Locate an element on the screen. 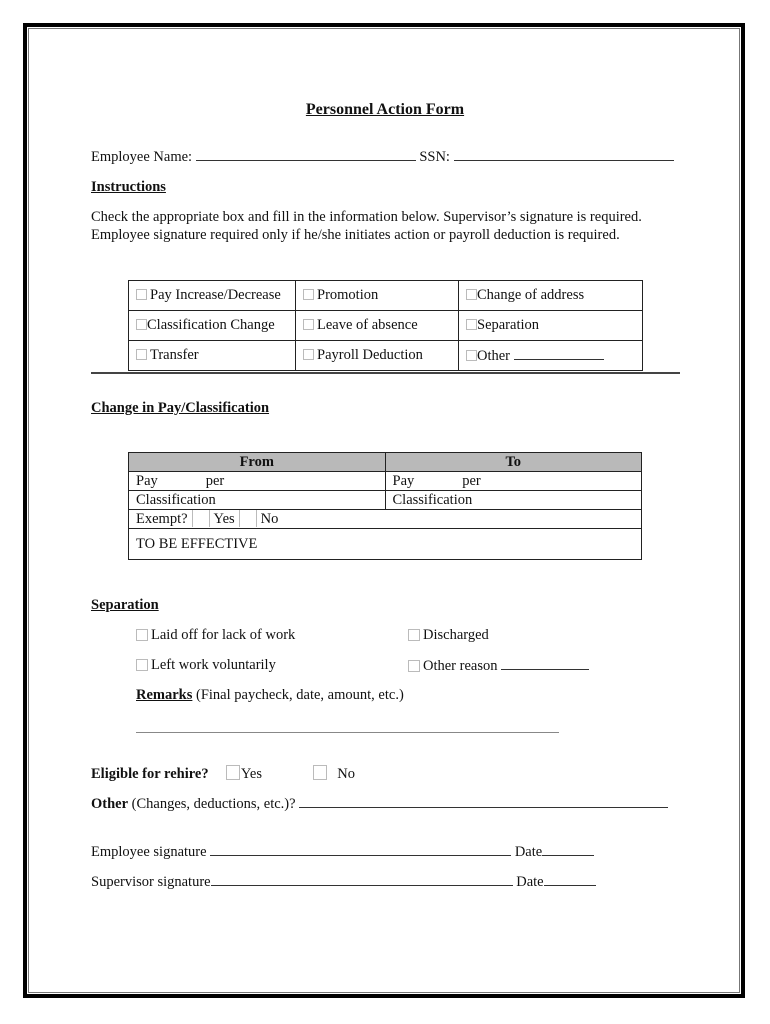 The height and width of the screenshot is (1024, 770). other-hint: (Changes, deductions, etc.)? is located at coordinates (213, 804).